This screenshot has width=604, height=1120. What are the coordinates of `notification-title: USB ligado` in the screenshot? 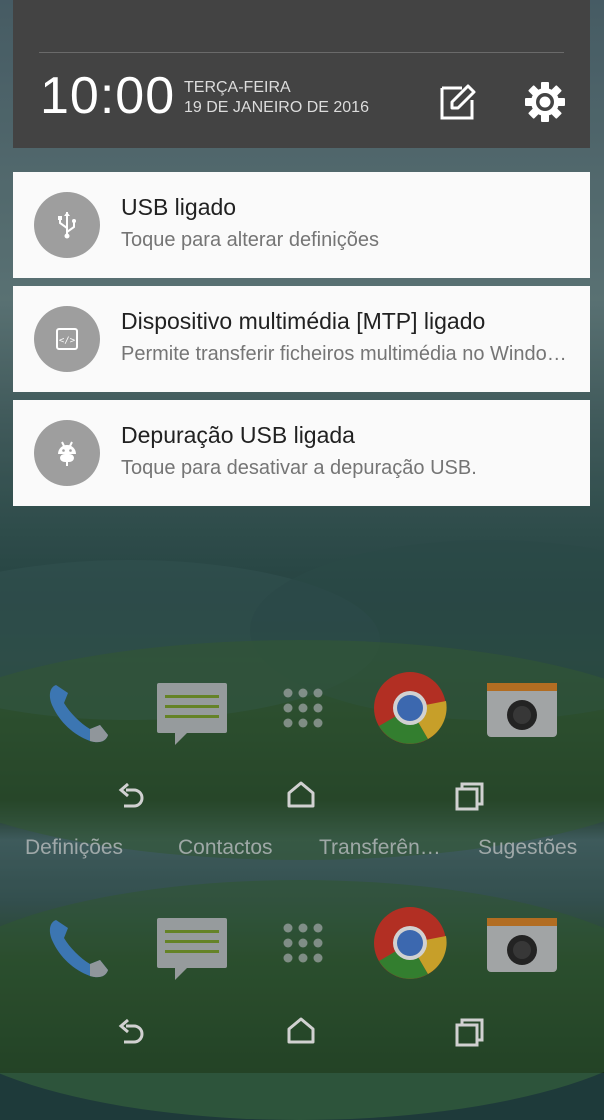 It's located at (179, 207).